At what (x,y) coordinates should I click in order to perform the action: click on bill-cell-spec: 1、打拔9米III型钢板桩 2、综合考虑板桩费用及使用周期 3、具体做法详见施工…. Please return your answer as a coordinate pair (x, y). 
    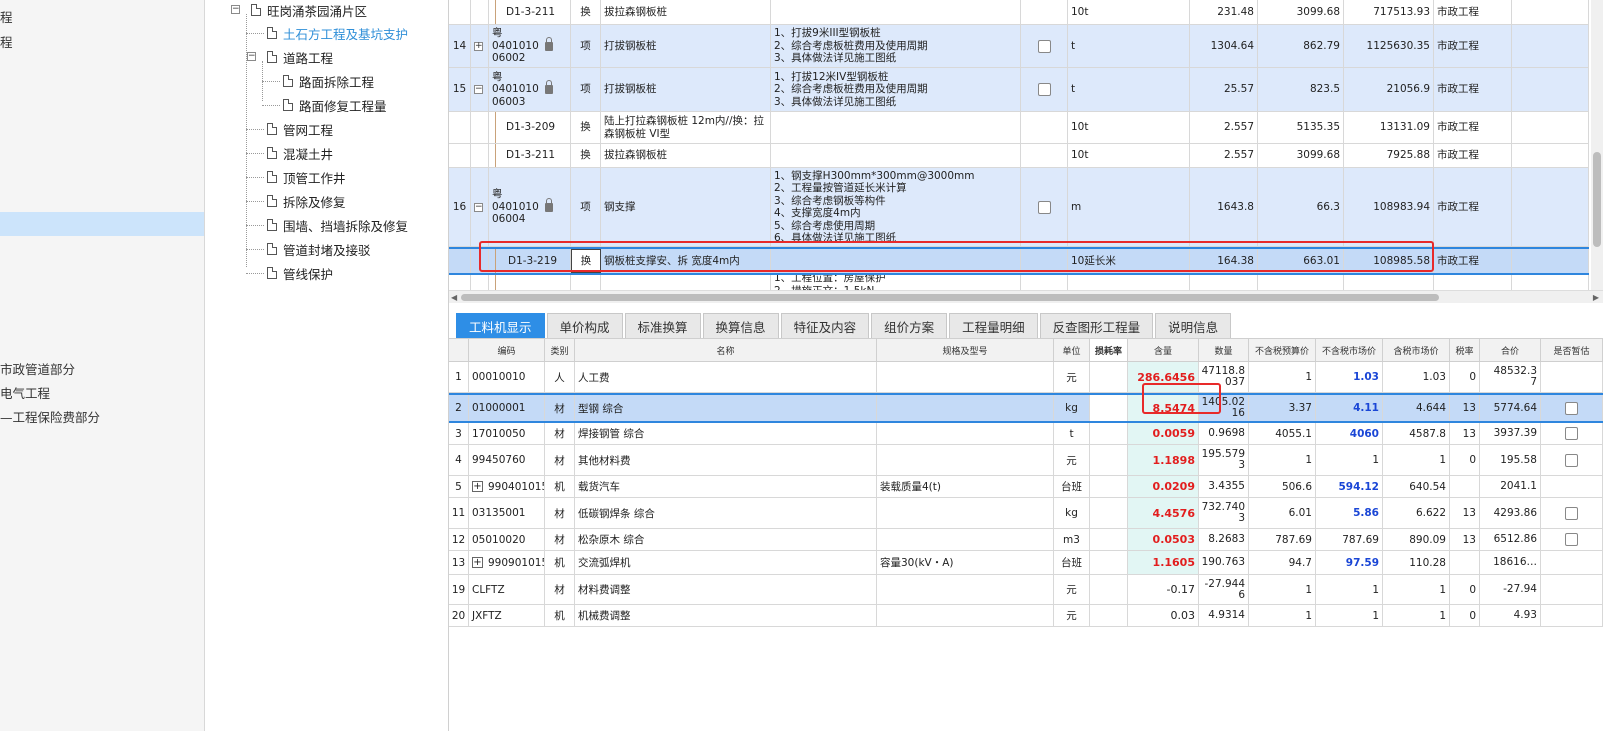
    Looking at the image, I should click on (896, 46).